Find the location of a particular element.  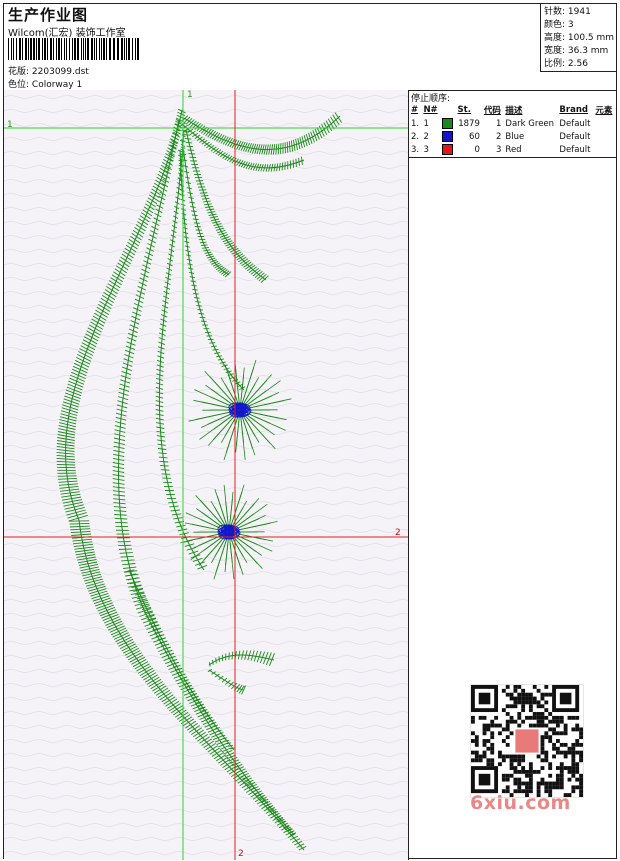

row-index: 2. is located at coordinates (415, 136).